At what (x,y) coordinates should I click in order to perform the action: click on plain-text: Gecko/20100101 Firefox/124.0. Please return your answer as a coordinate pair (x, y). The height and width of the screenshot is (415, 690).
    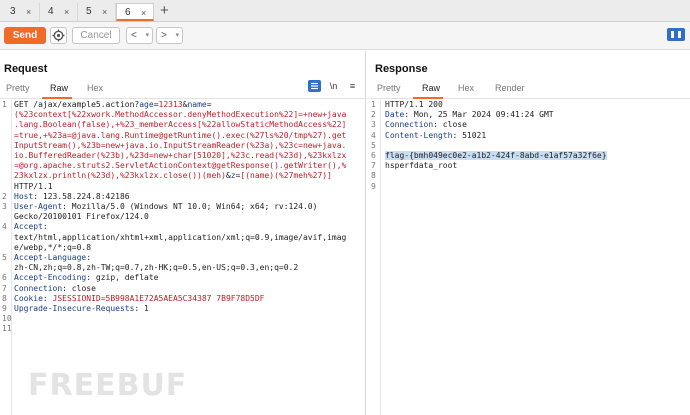
    Looking at the image, I should click on (81, 217).